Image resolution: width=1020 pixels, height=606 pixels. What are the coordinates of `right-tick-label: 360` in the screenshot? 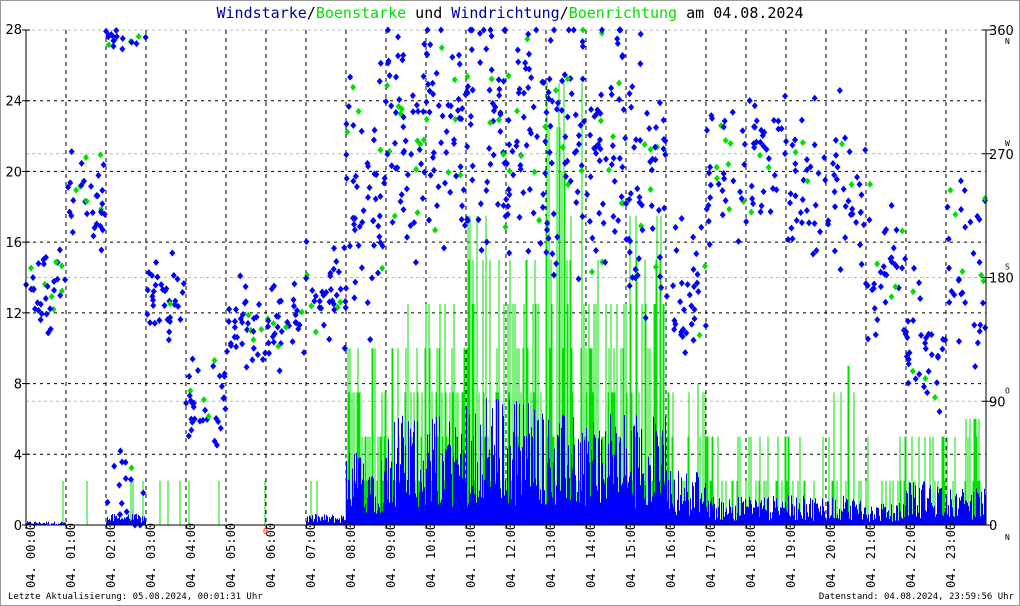 It's located at (1001, 31).